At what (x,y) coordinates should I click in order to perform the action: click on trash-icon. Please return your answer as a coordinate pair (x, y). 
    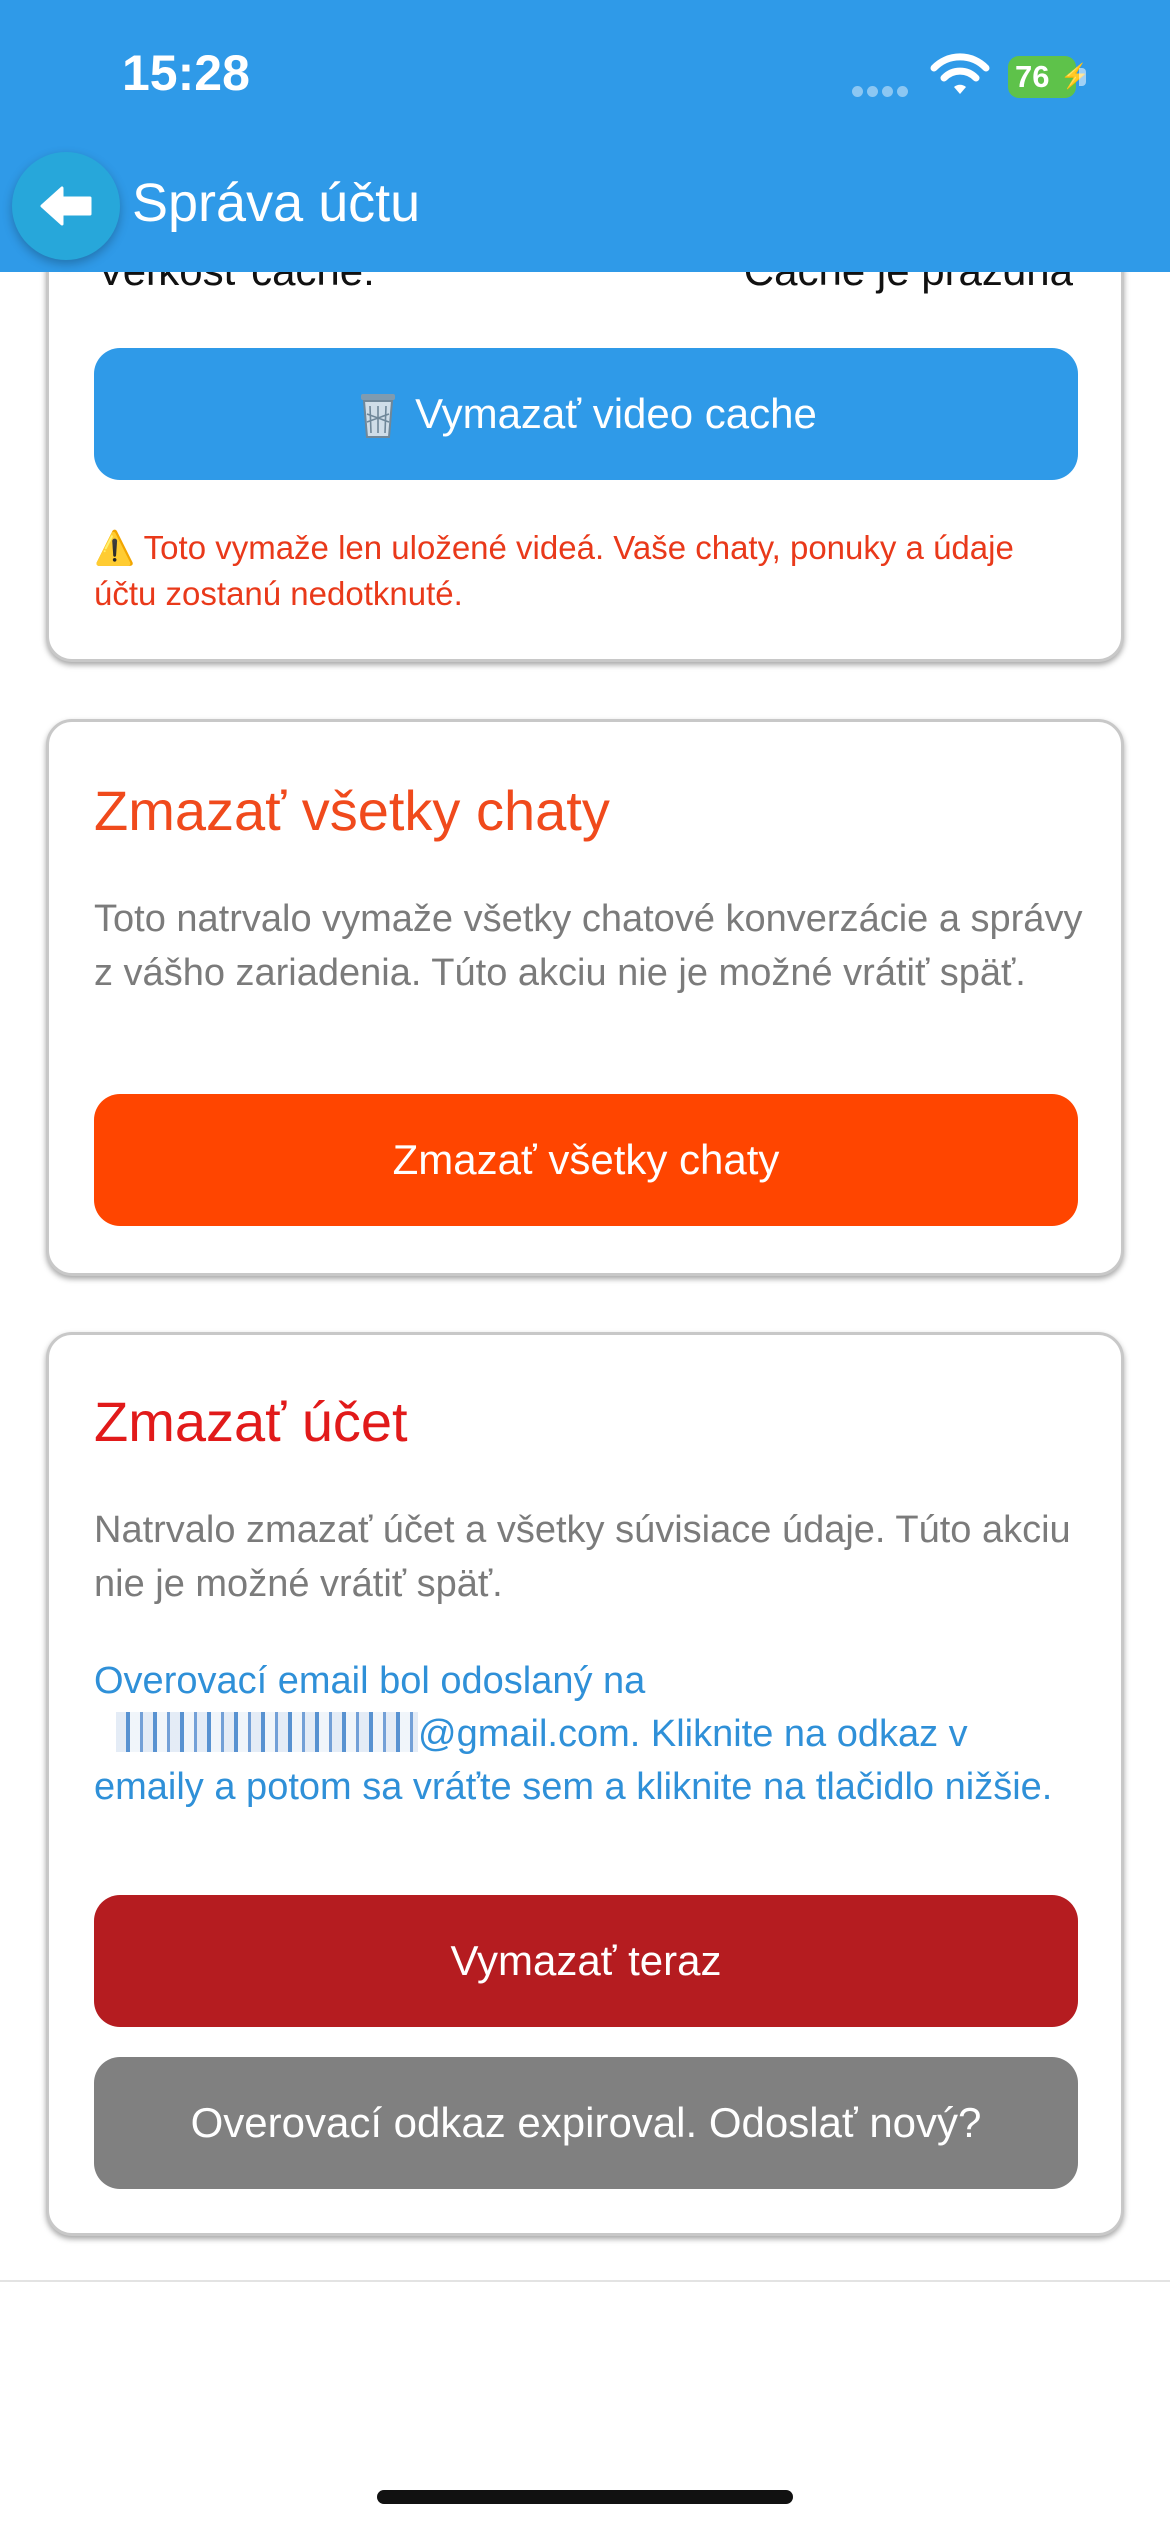
    Looking at the image, I should click on (378, 416).